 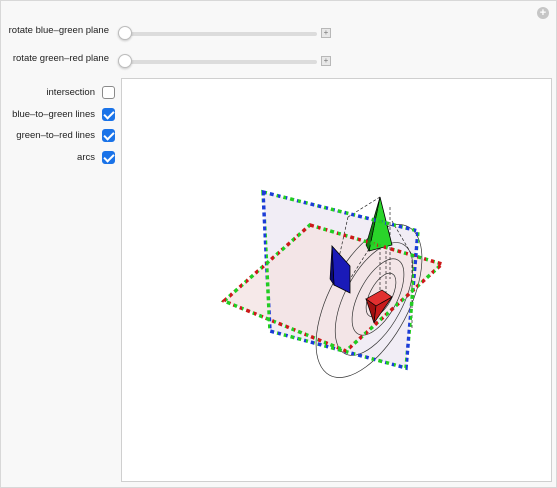 What do you see at coordinates (108, 114) in the screenshot?
I see `blue-green-lines-checkbox` at bounding box center [108, 114].